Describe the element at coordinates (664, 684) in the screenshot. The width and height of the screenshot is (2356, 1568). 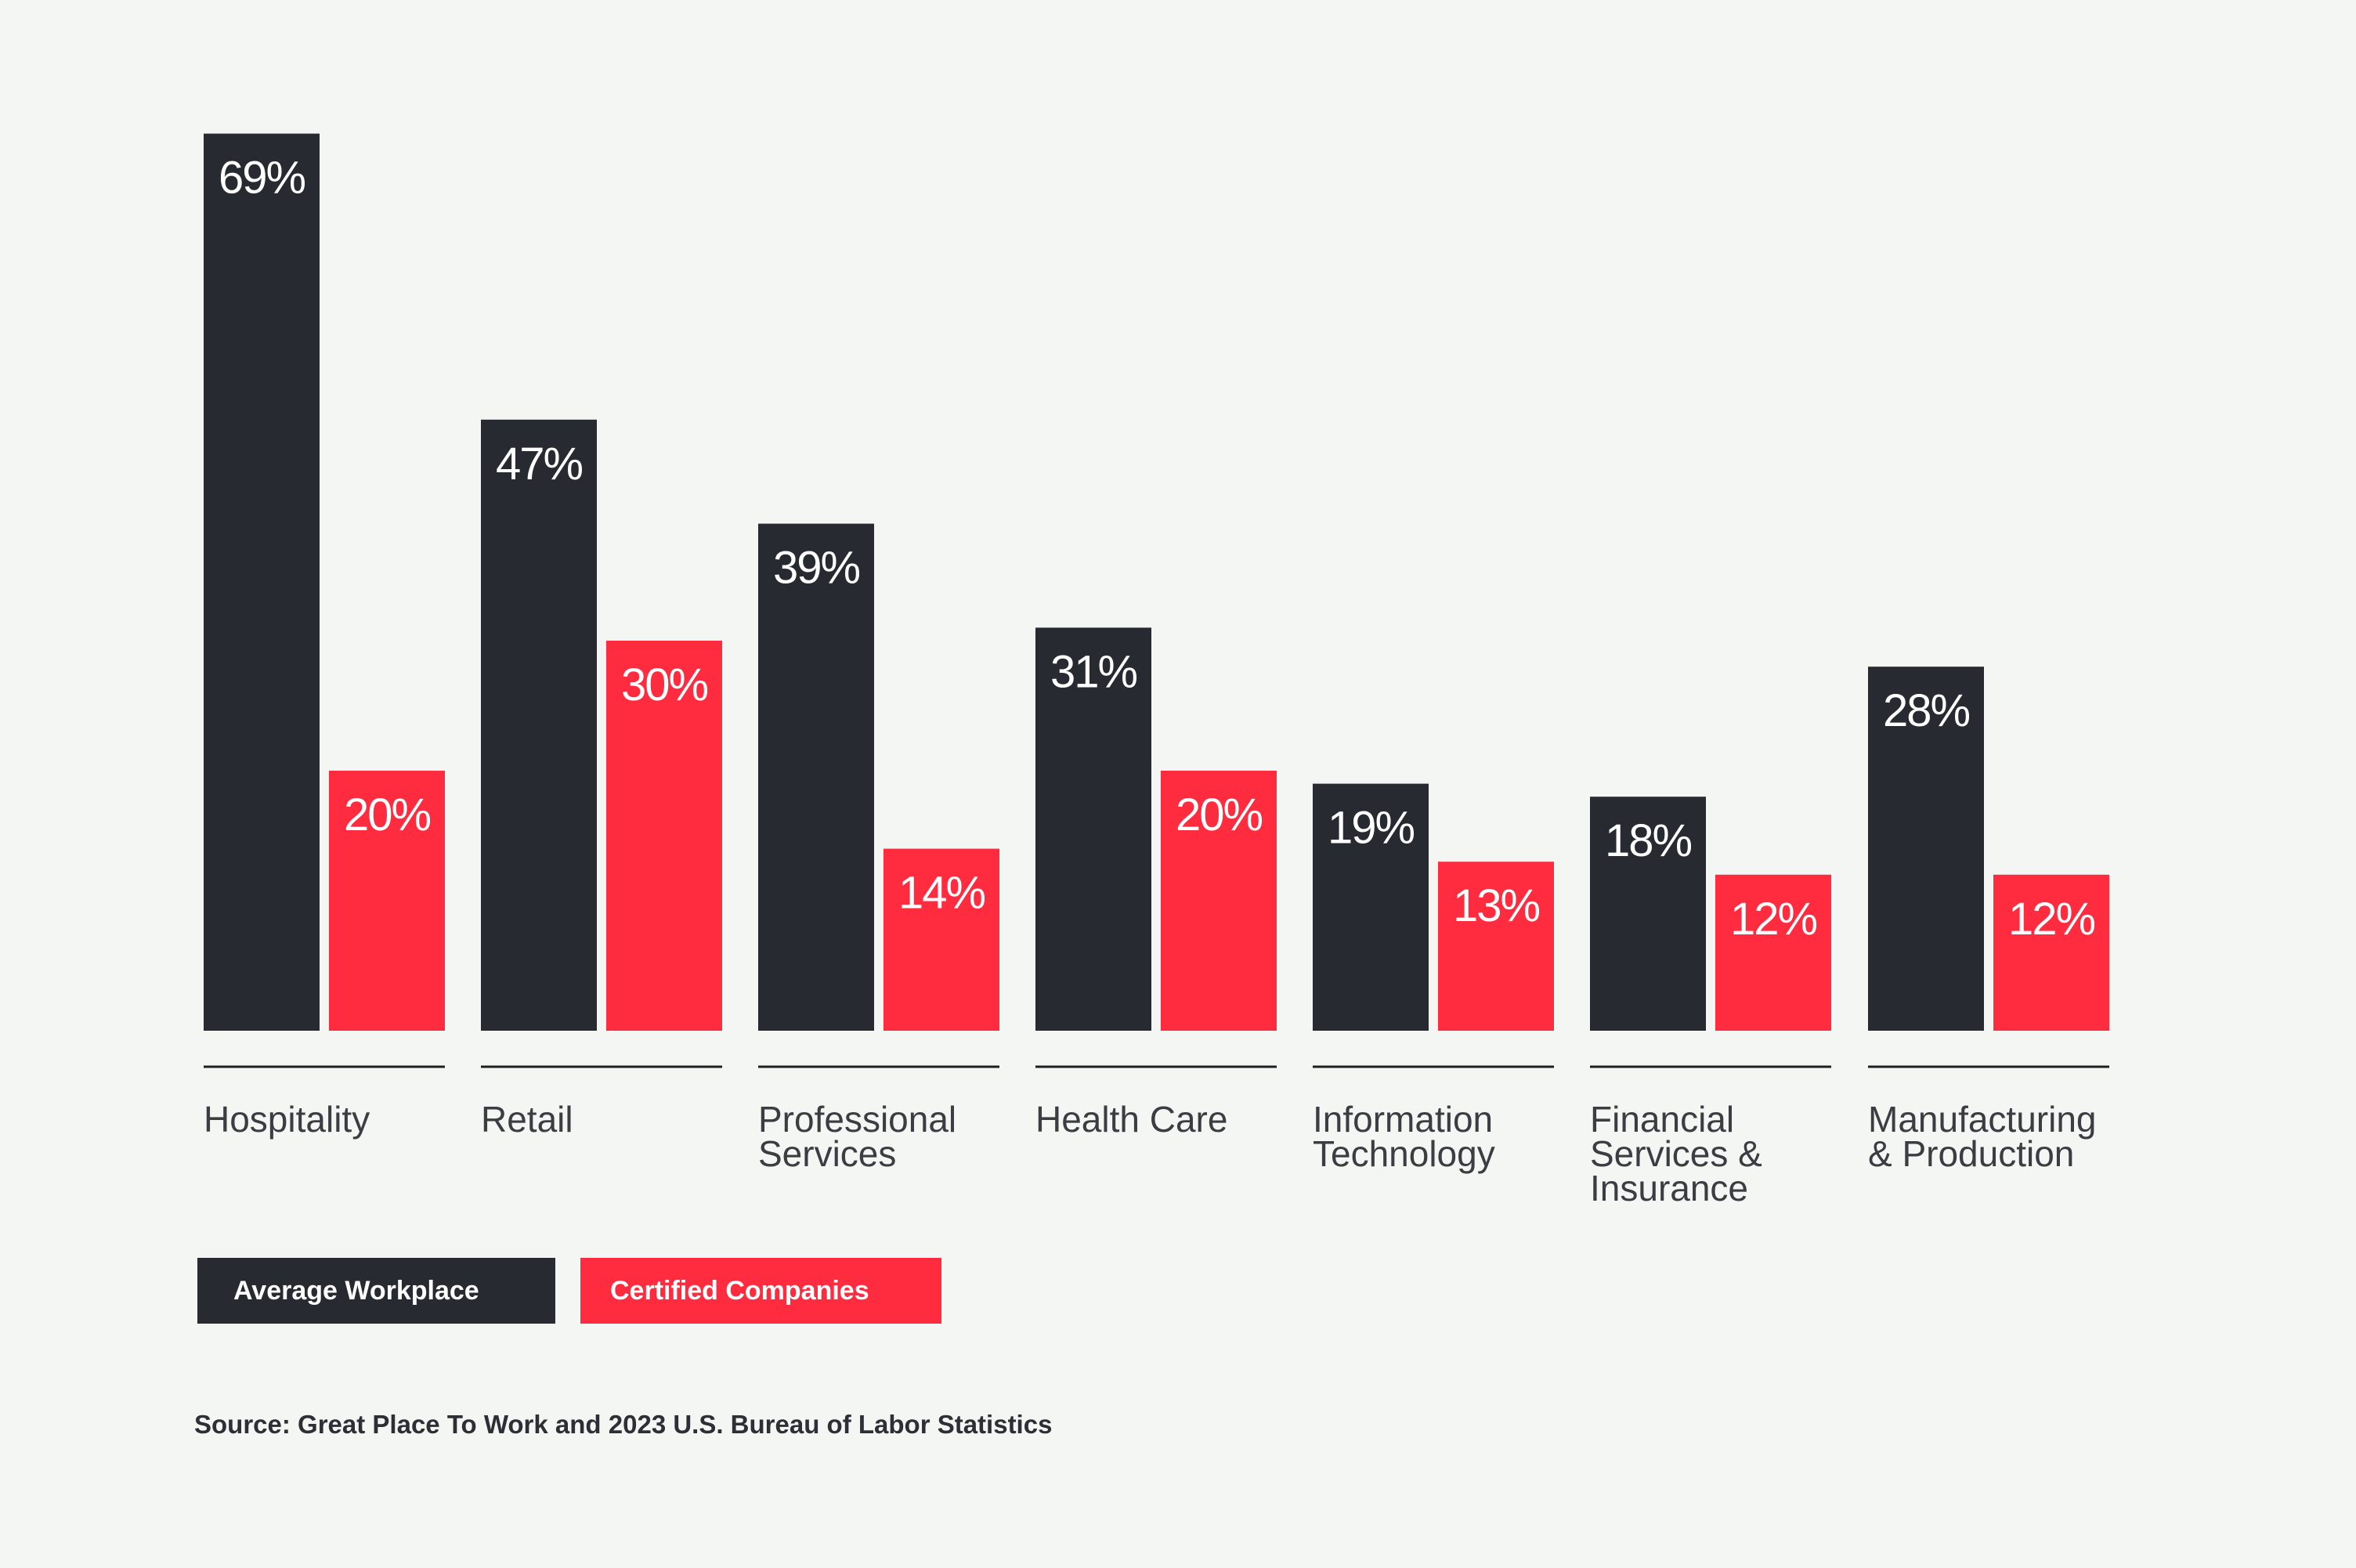
I see `bar-value-label: 30%` at that location.